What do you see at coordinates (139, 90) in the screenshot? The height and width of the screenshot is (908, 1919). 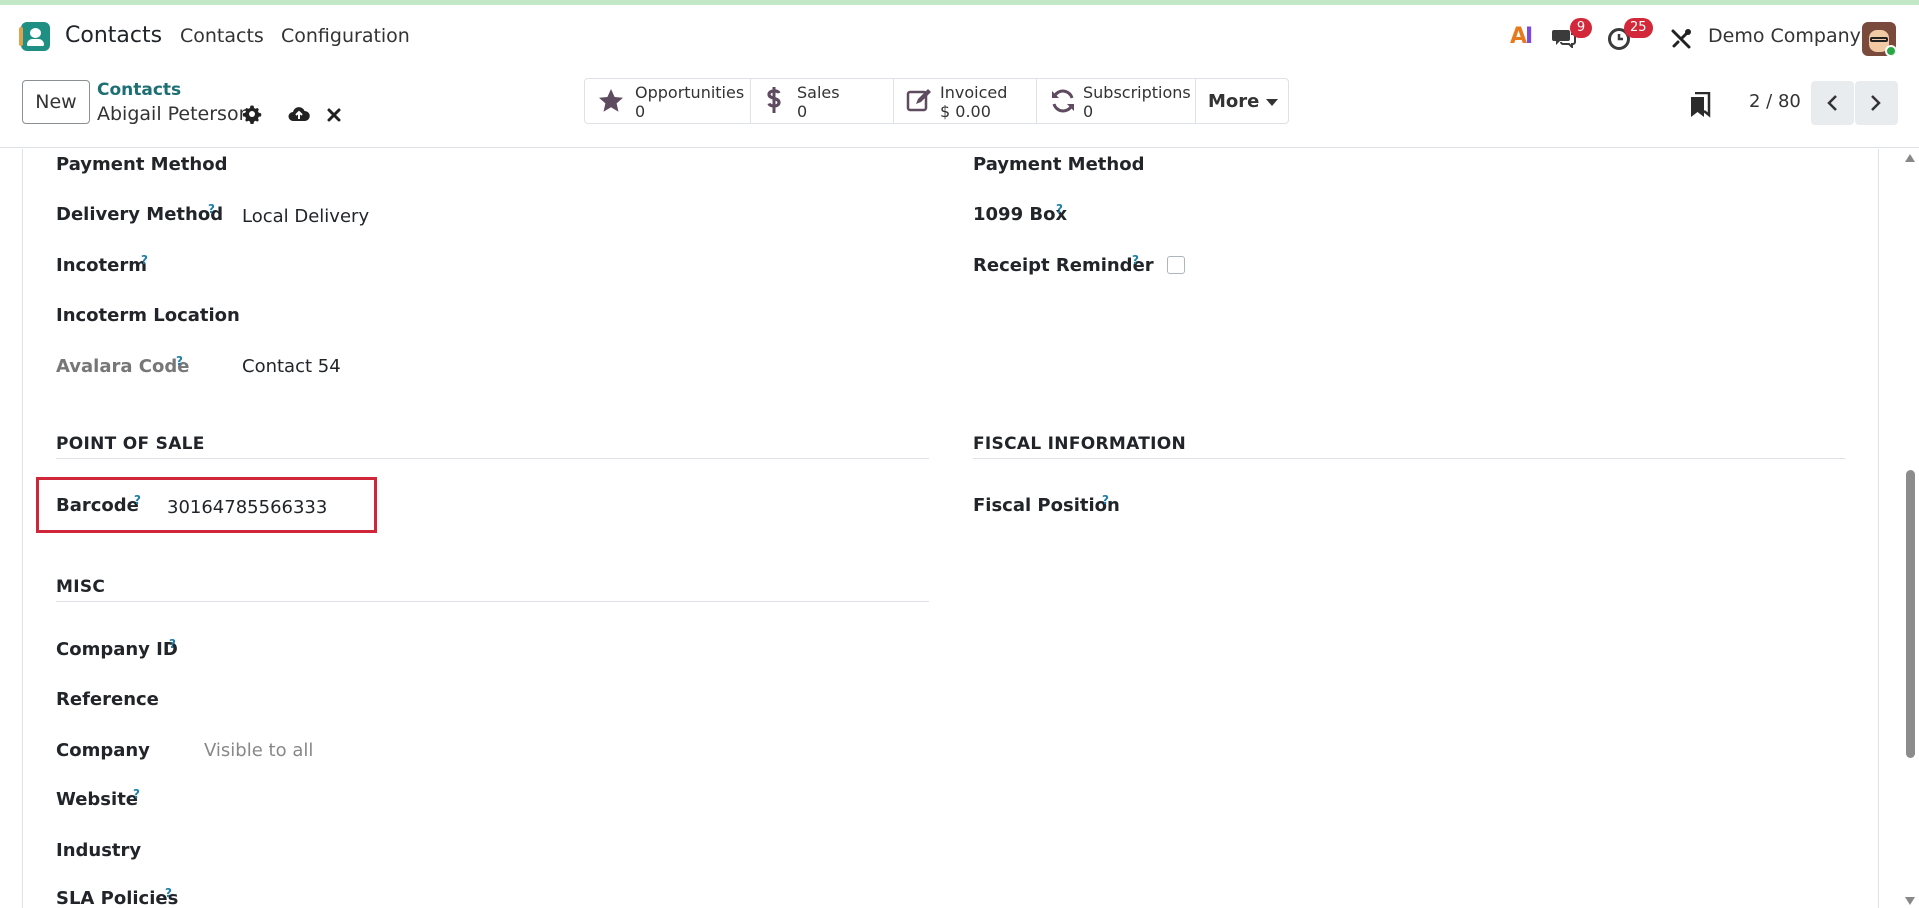 I see `breadcrumb-contacts-link: Contacts` at bounding box center [139, 90].